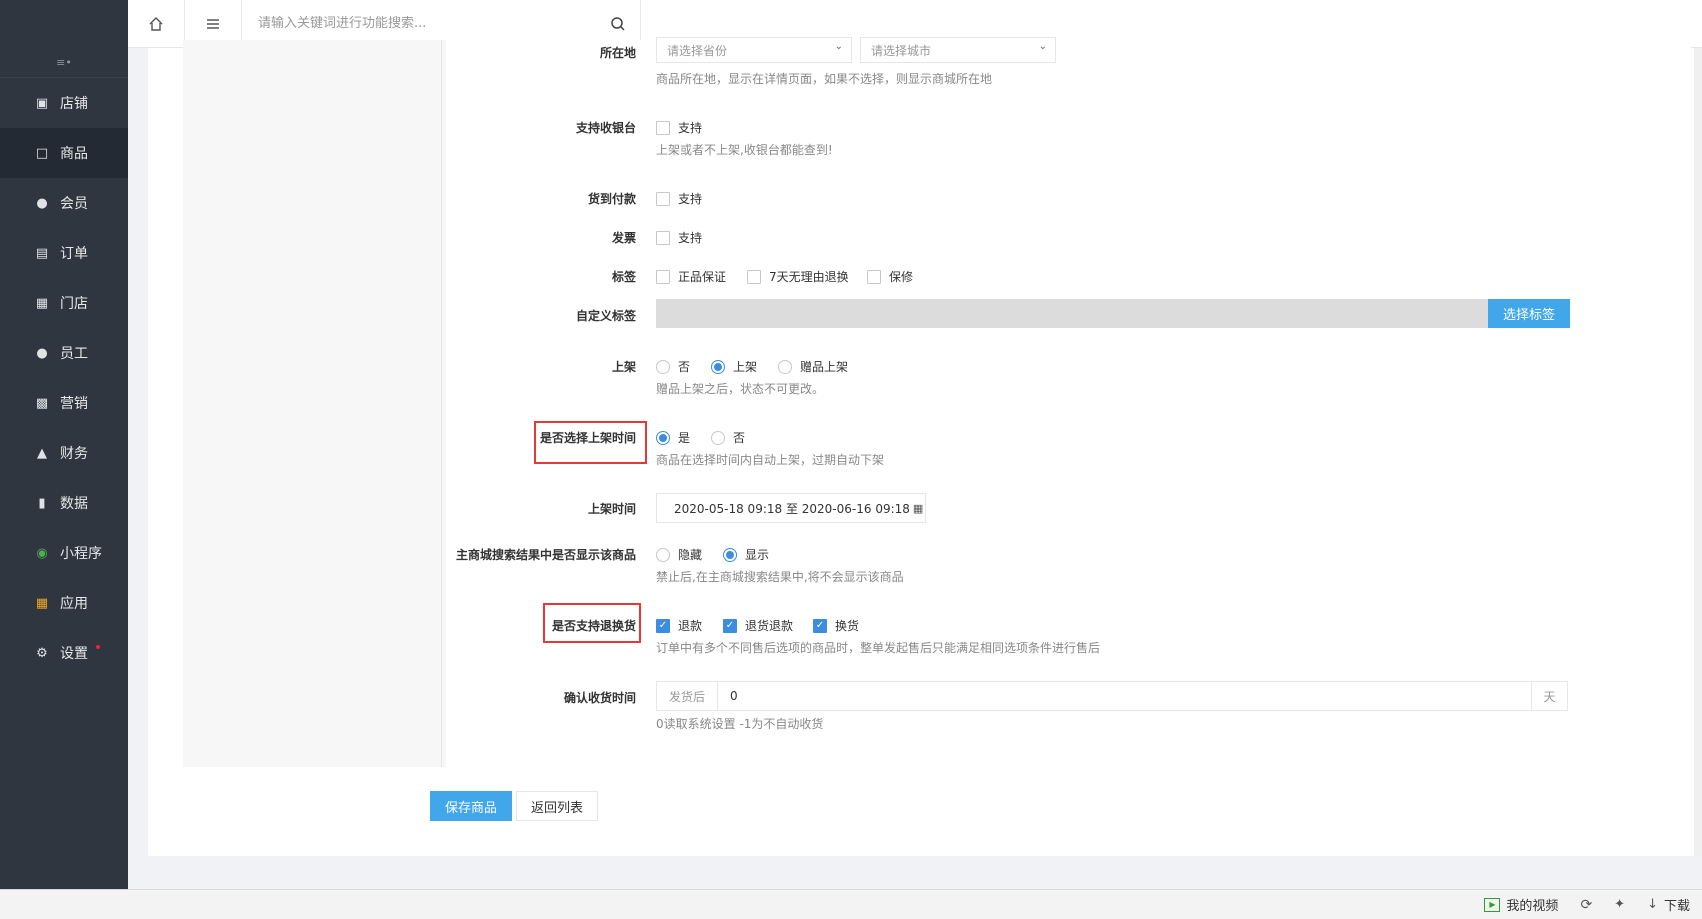 The width and height of the screenshot is (1702, 919). What do you see at coordinates (428, 23) in the screenshot?
I see `search-input` at bounding box center [428, 23].